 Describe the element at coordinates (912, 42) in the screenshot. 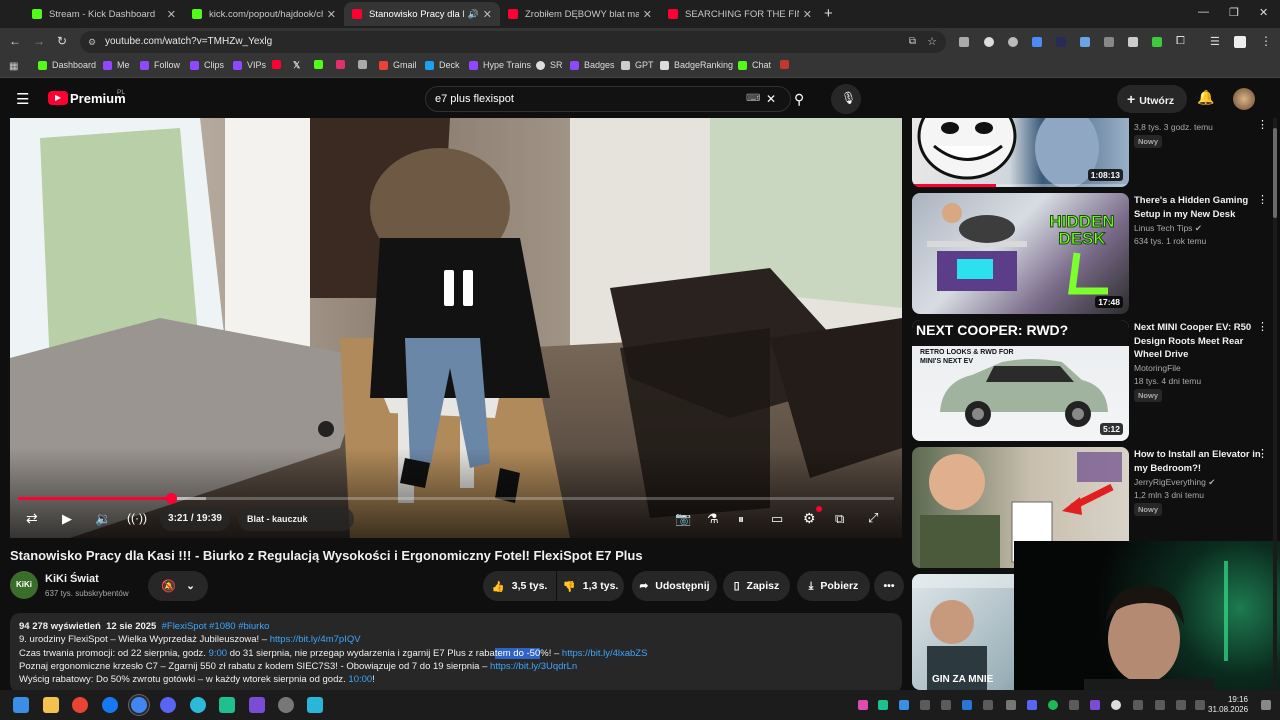

I see `install-app-icon: ⧉` at that location.